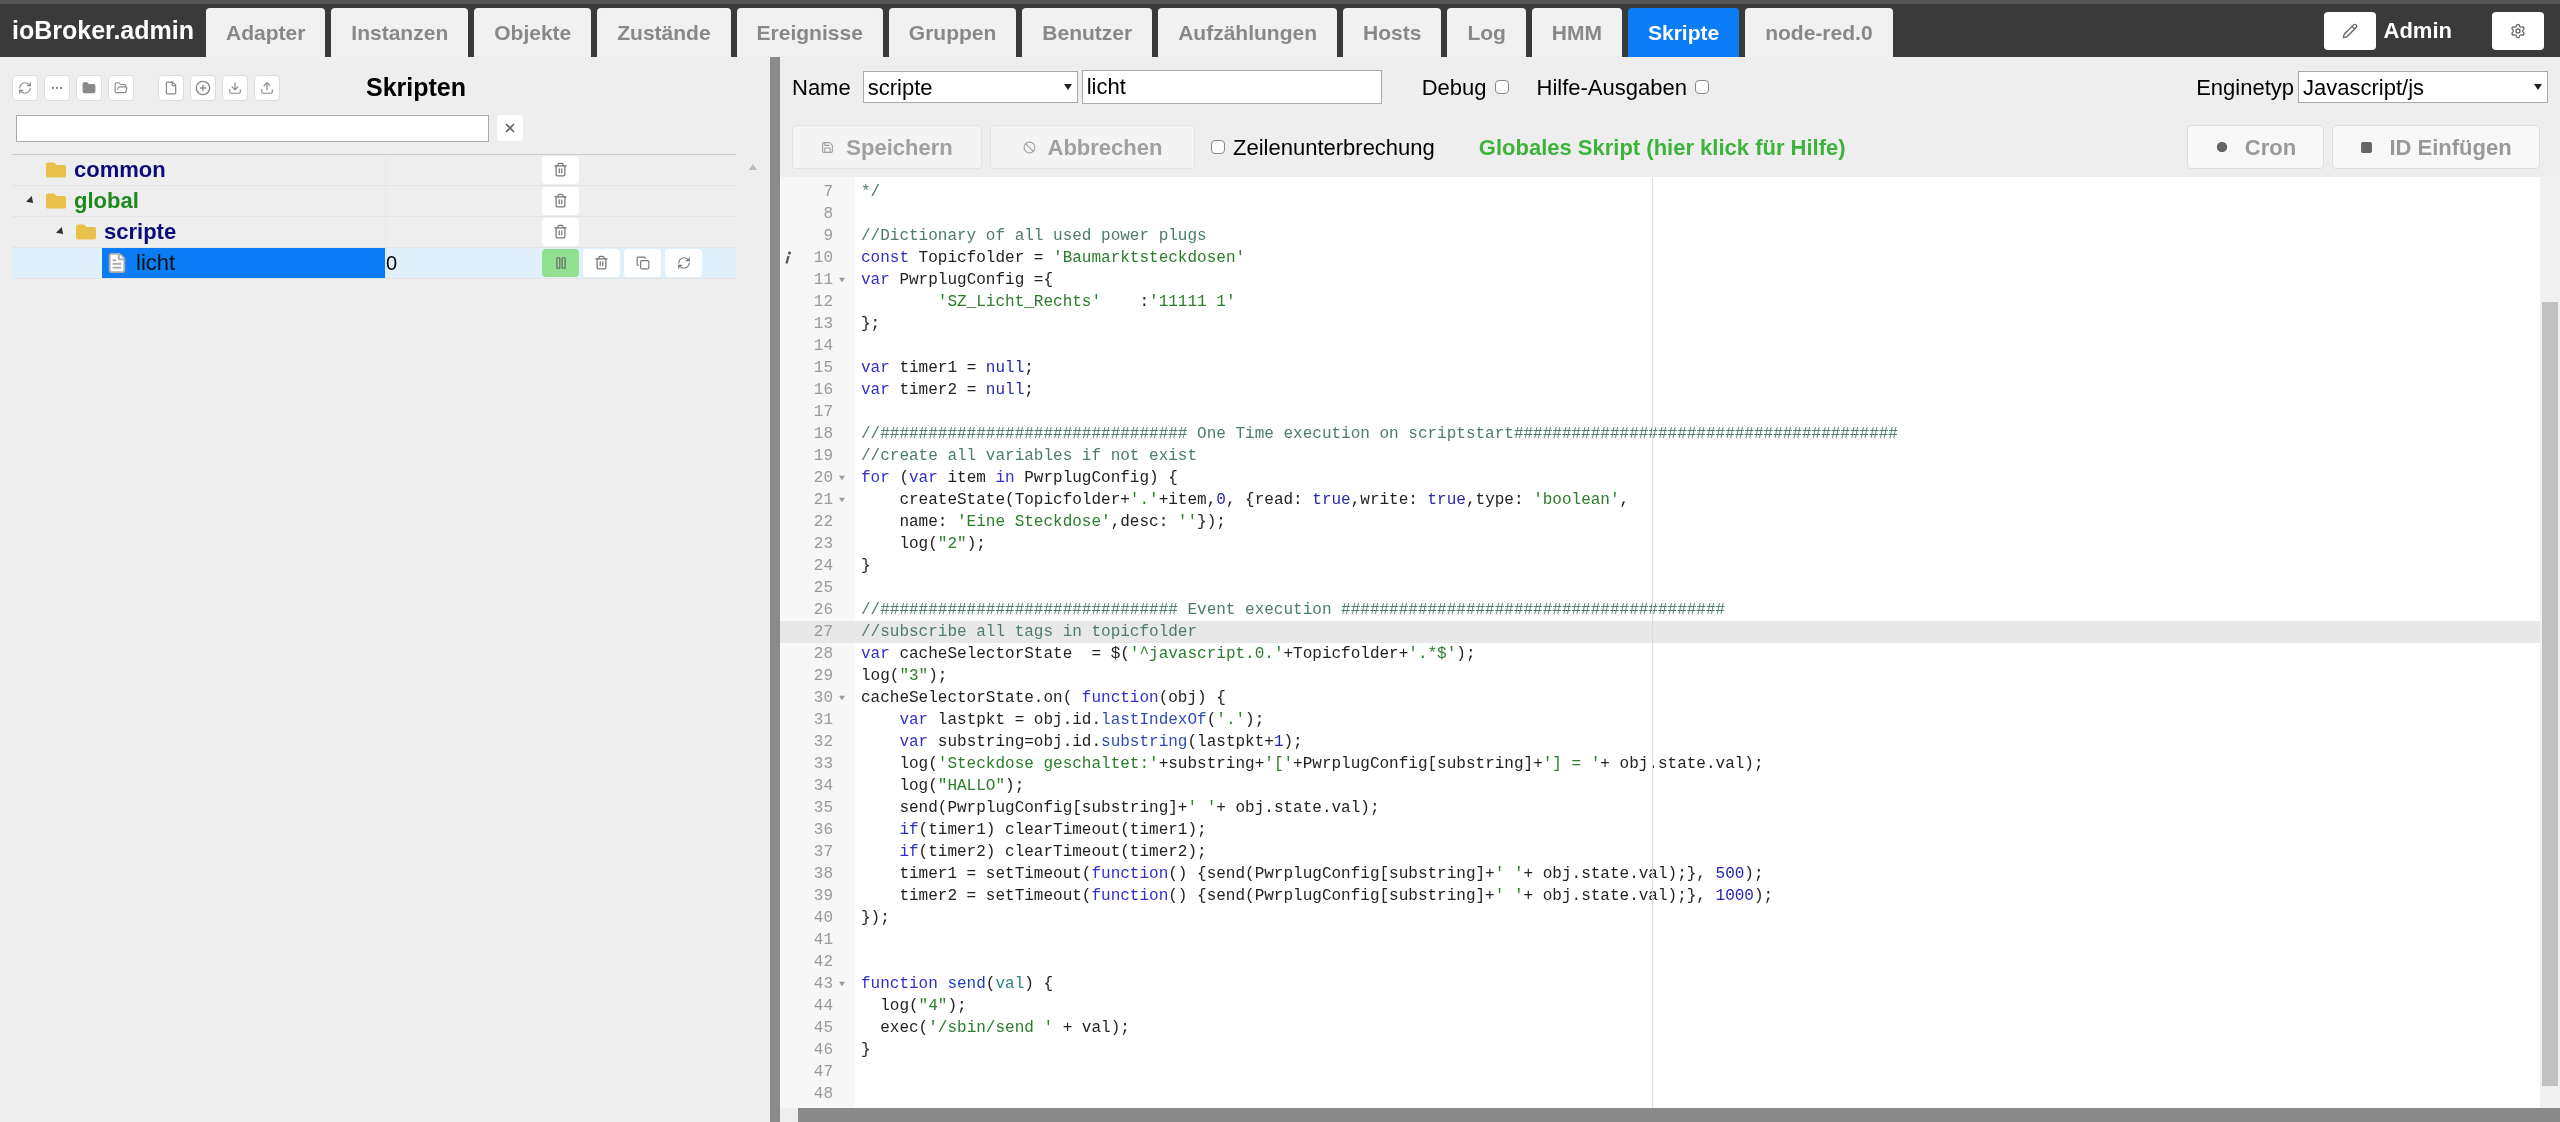  I want to click on tree-row: licht 0, so click(374, 263).